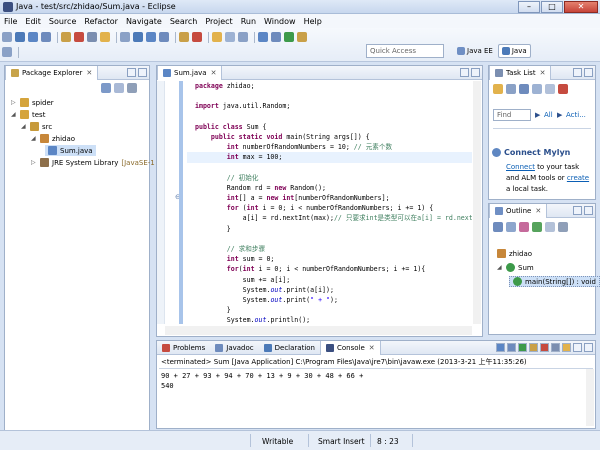 Image resolution: width=600 pixels, height=450 pixels. What do you see at coordinates (329, 300) in the screenshot?
I see `code-line: System.out.print(" + ");` at bounding box center [329, 300].